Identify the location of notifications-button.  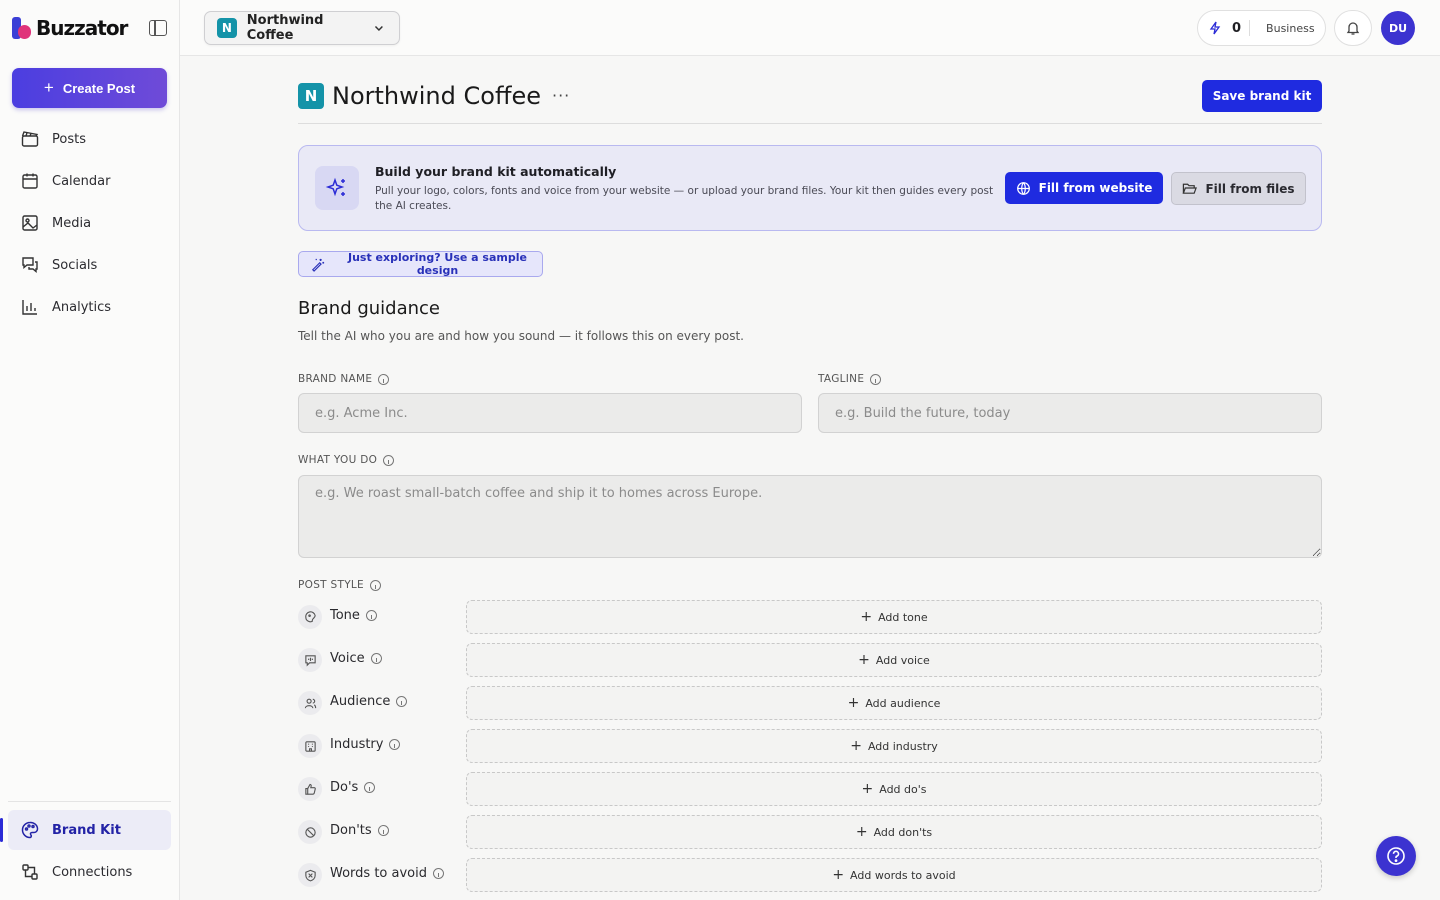
(1353, 28).